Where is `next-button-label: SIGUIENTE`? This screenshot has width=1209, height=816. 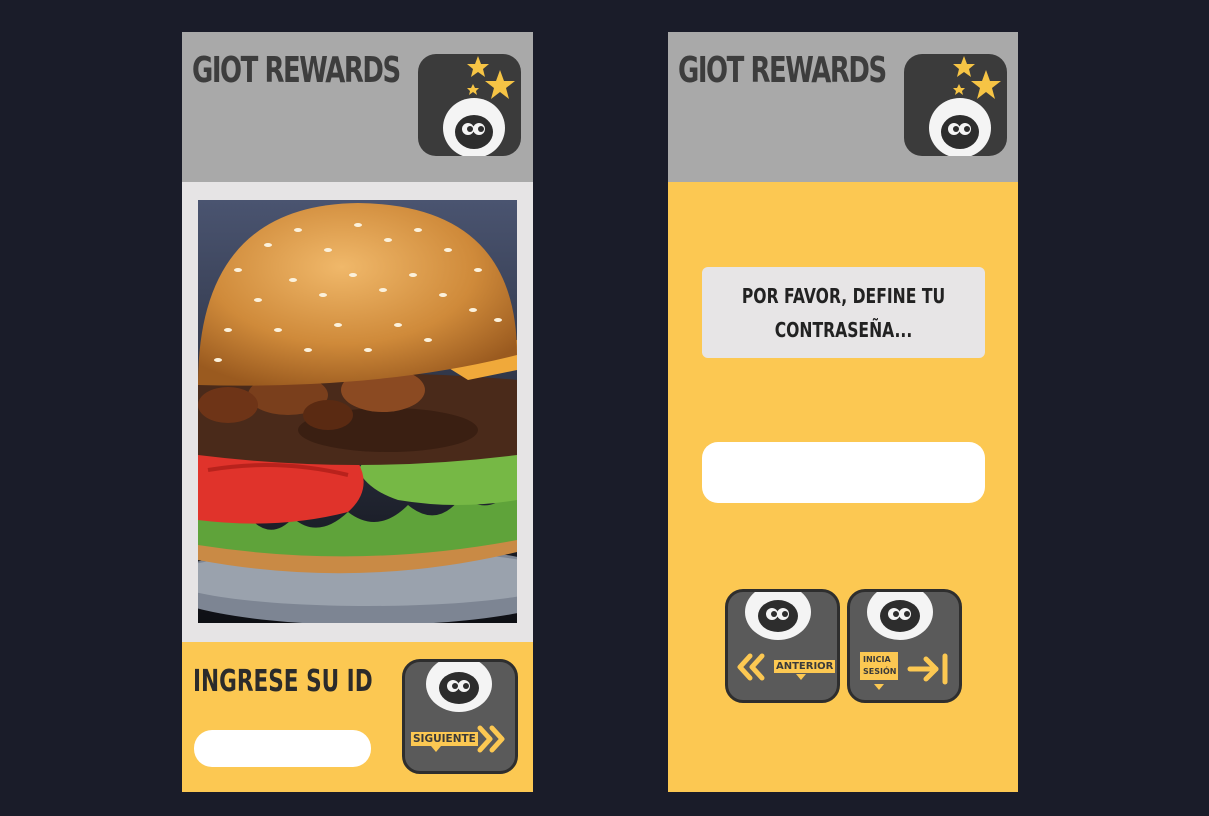
next-button-label: SIGUIENTE is located at coordinates (444, 739).